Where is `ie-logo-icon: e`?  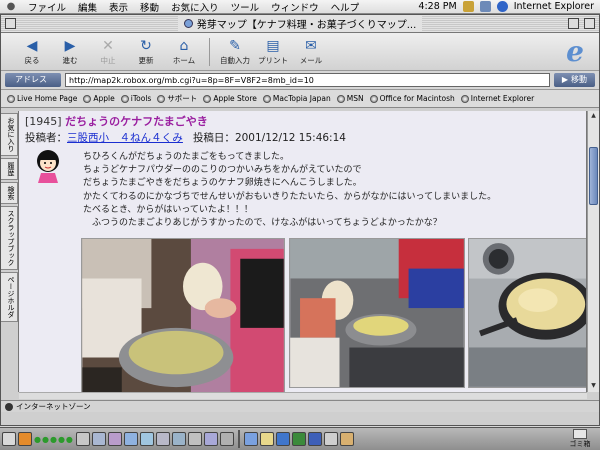 ie-logo-icon: e is located at coordinates (575, 52).